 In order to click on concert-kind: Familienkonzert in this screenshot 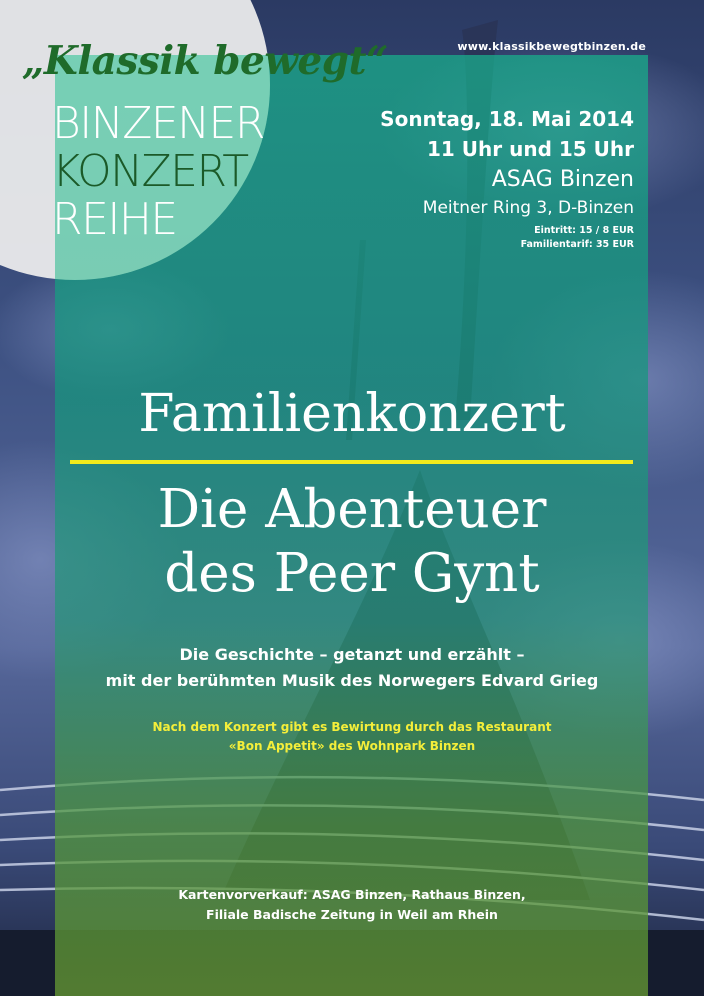, I will do `click(352, 414)`.